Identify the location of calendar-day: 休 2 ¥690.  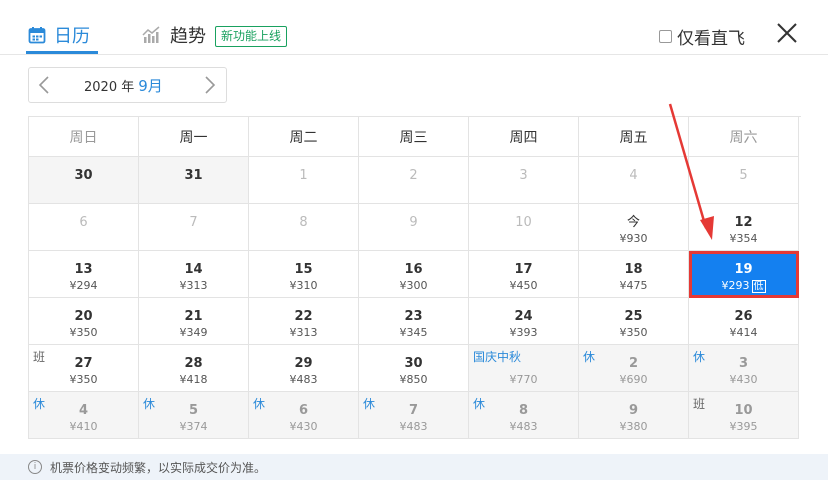
(634, 368).